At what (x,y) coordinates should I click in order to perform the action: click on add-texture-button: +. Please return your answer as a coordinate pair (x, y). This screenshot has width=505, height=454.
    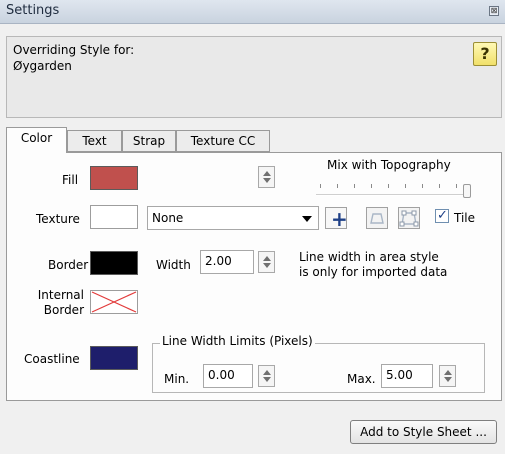
    Looking at the image, I should click on (336, 219).